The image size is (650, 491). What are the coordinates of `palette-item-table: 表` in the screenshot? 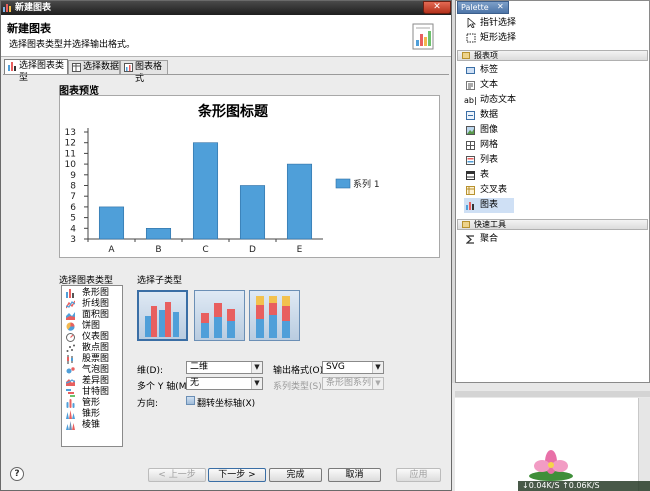 It's located at (476, 175).